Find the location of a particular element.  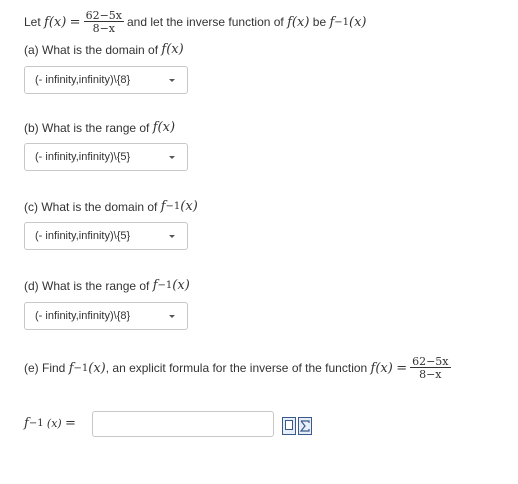

question-d-arg: (x) is located at coordinates (181, 285).